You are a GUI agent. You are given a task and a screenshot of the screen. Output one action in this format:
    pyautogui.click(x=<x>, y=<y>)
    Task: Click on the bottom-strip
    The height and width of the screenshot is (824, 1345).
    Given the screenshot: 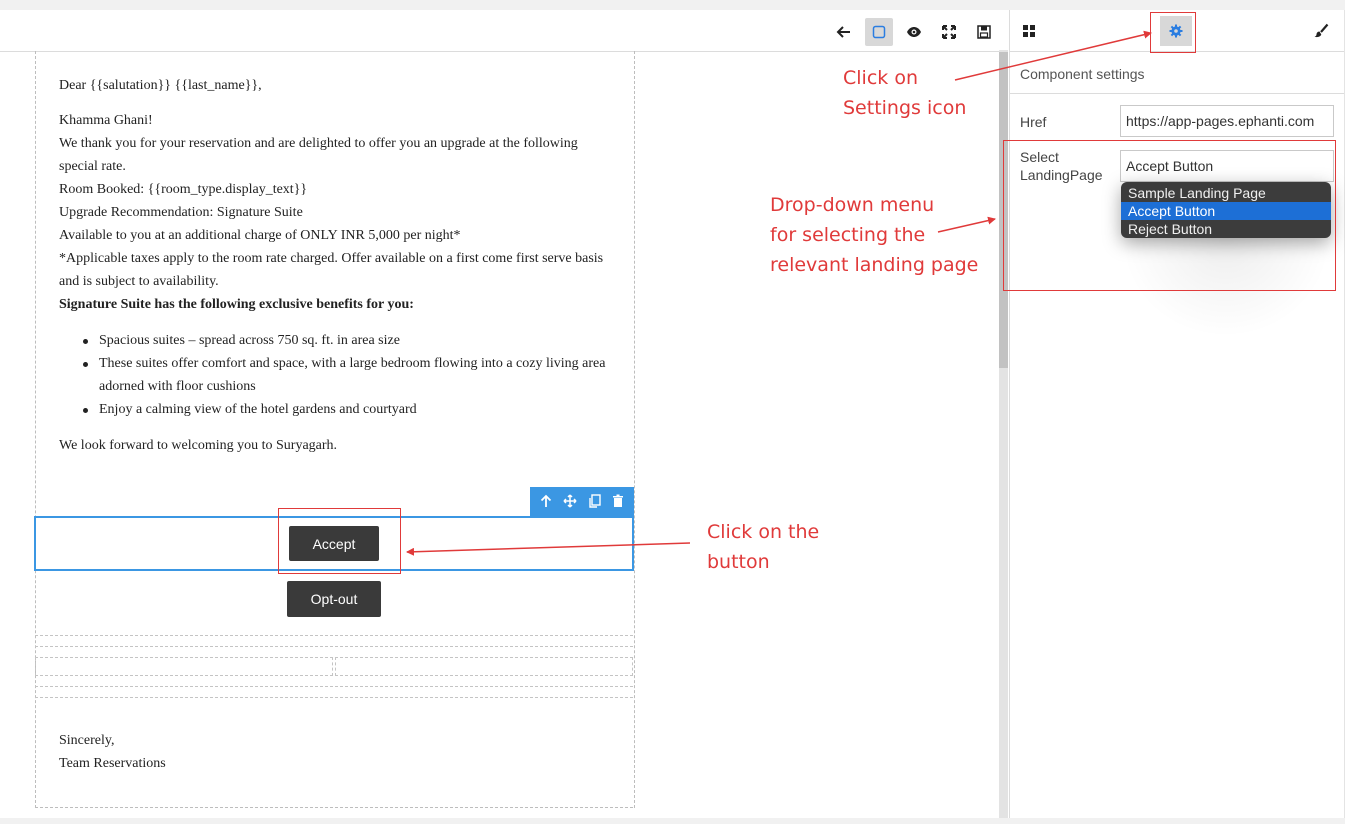 What is the action you would take?
    pyautogui.click(x=672, y=821)
    